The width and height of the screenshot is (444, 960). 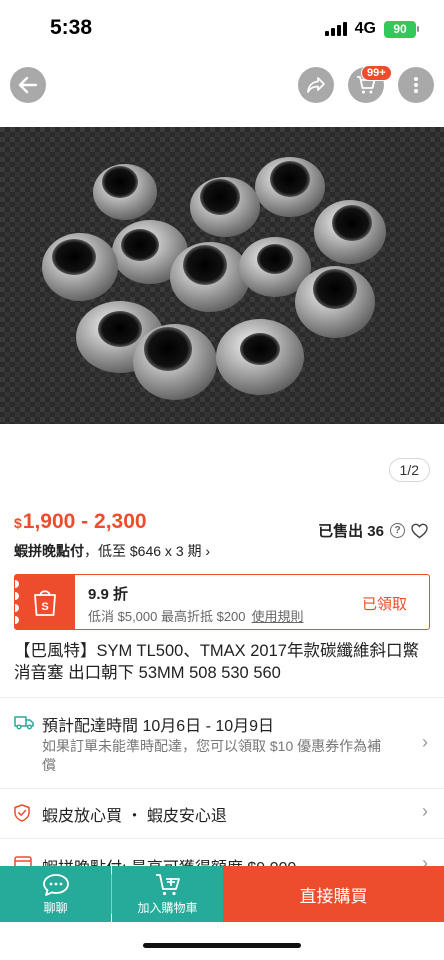 What do you see at coordinates (167, 616) in the screenshot?
I see `voucher-conditions-text: 低消 $5,000 最高折抵 $200` at bounding box center [167, 616].